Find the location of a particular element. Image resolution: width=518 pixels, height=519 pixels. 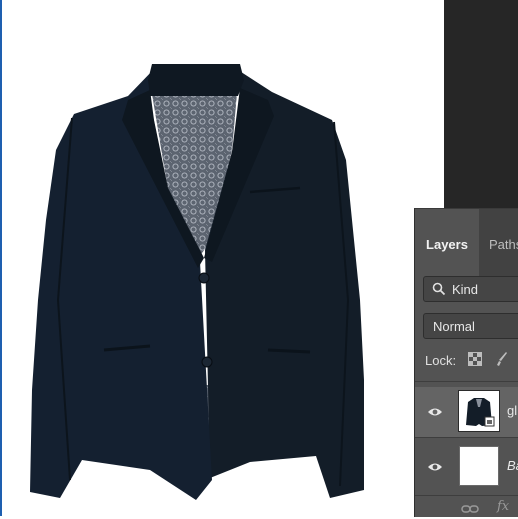

filter-kind-label: Kind is located at coordinates (465, 289).